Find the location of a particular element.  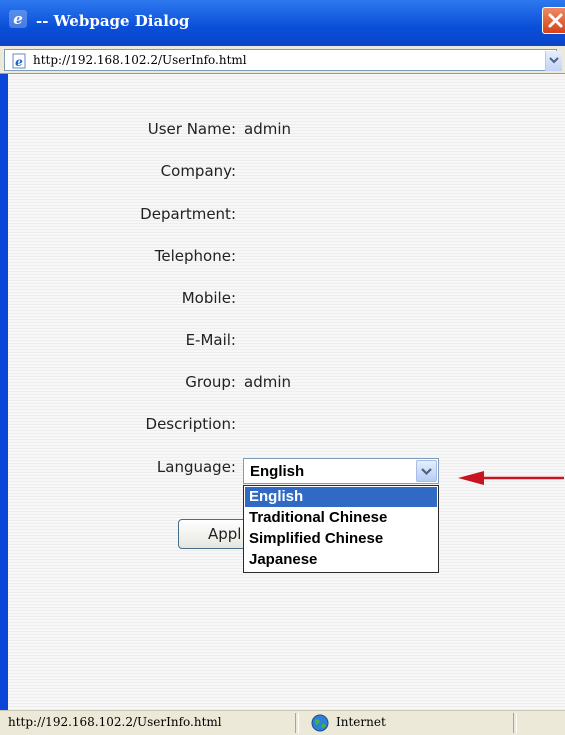

telephone-label: Telephone: is located at coordinates (195, 256).